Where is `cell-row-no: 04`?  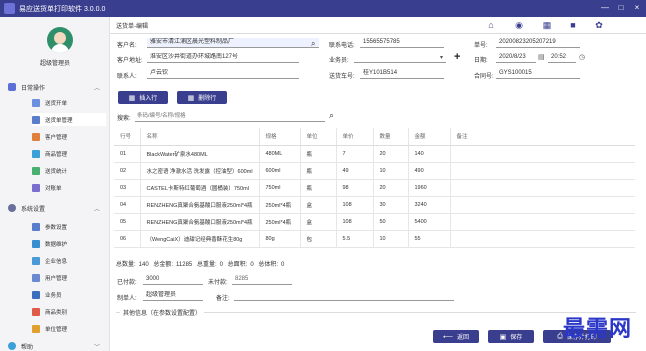 cell-row-no: 04 is located at coordinates (127, 205).